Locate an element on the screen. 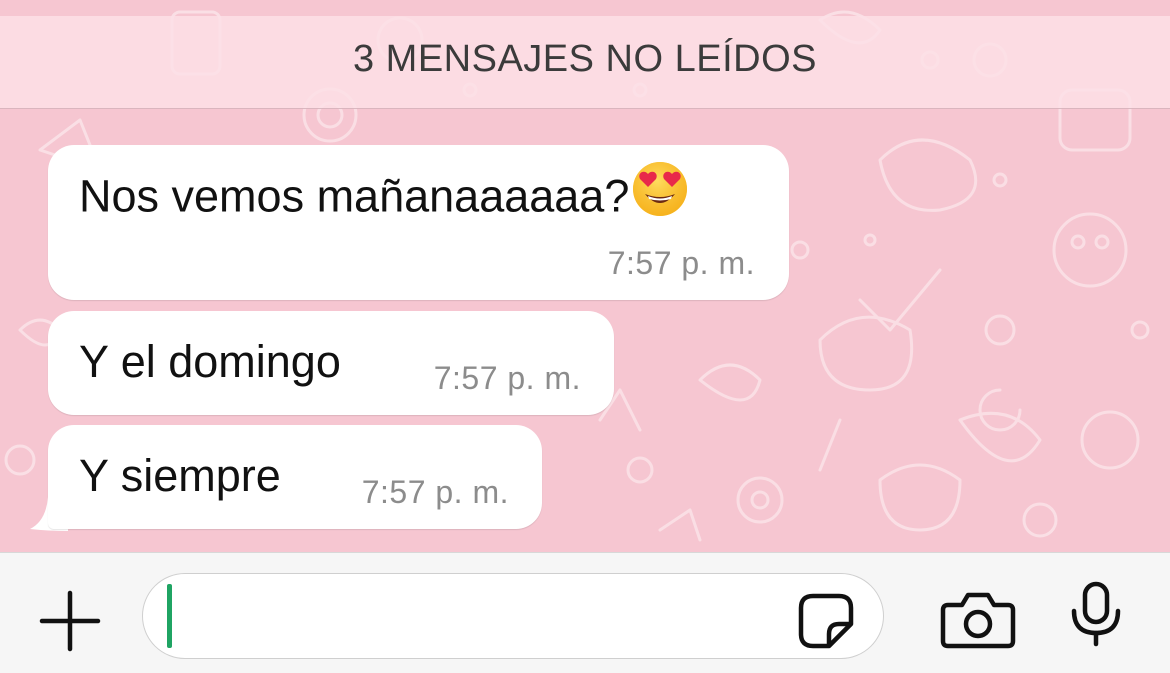 The image size is (1170, 673). camera-button is located at coordinates (978, 620).